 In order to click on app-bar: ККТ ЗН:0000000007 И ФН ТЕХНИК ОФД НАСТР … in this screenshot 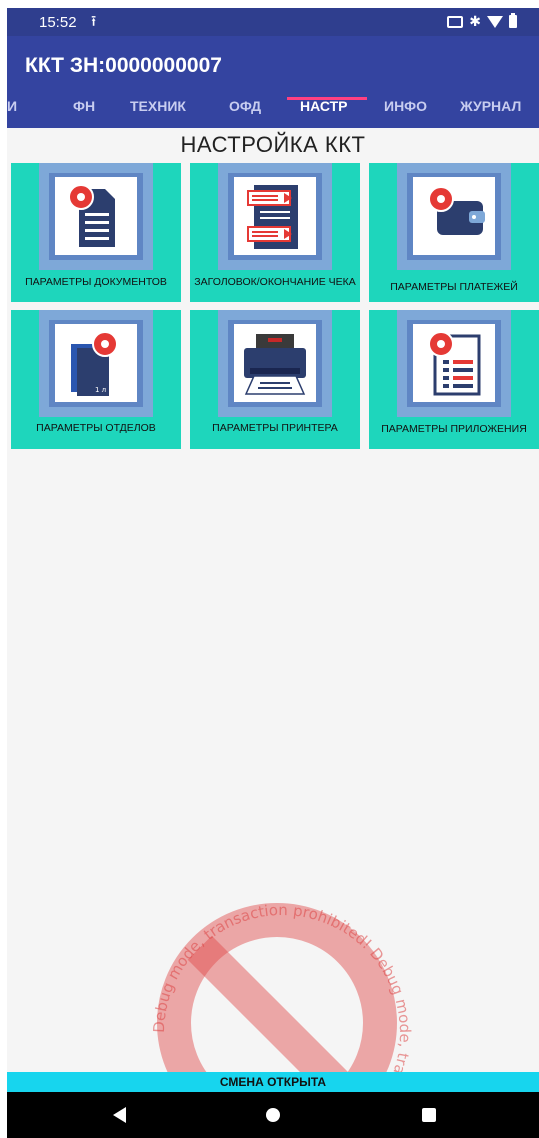, I will do `click(273, 82)`.